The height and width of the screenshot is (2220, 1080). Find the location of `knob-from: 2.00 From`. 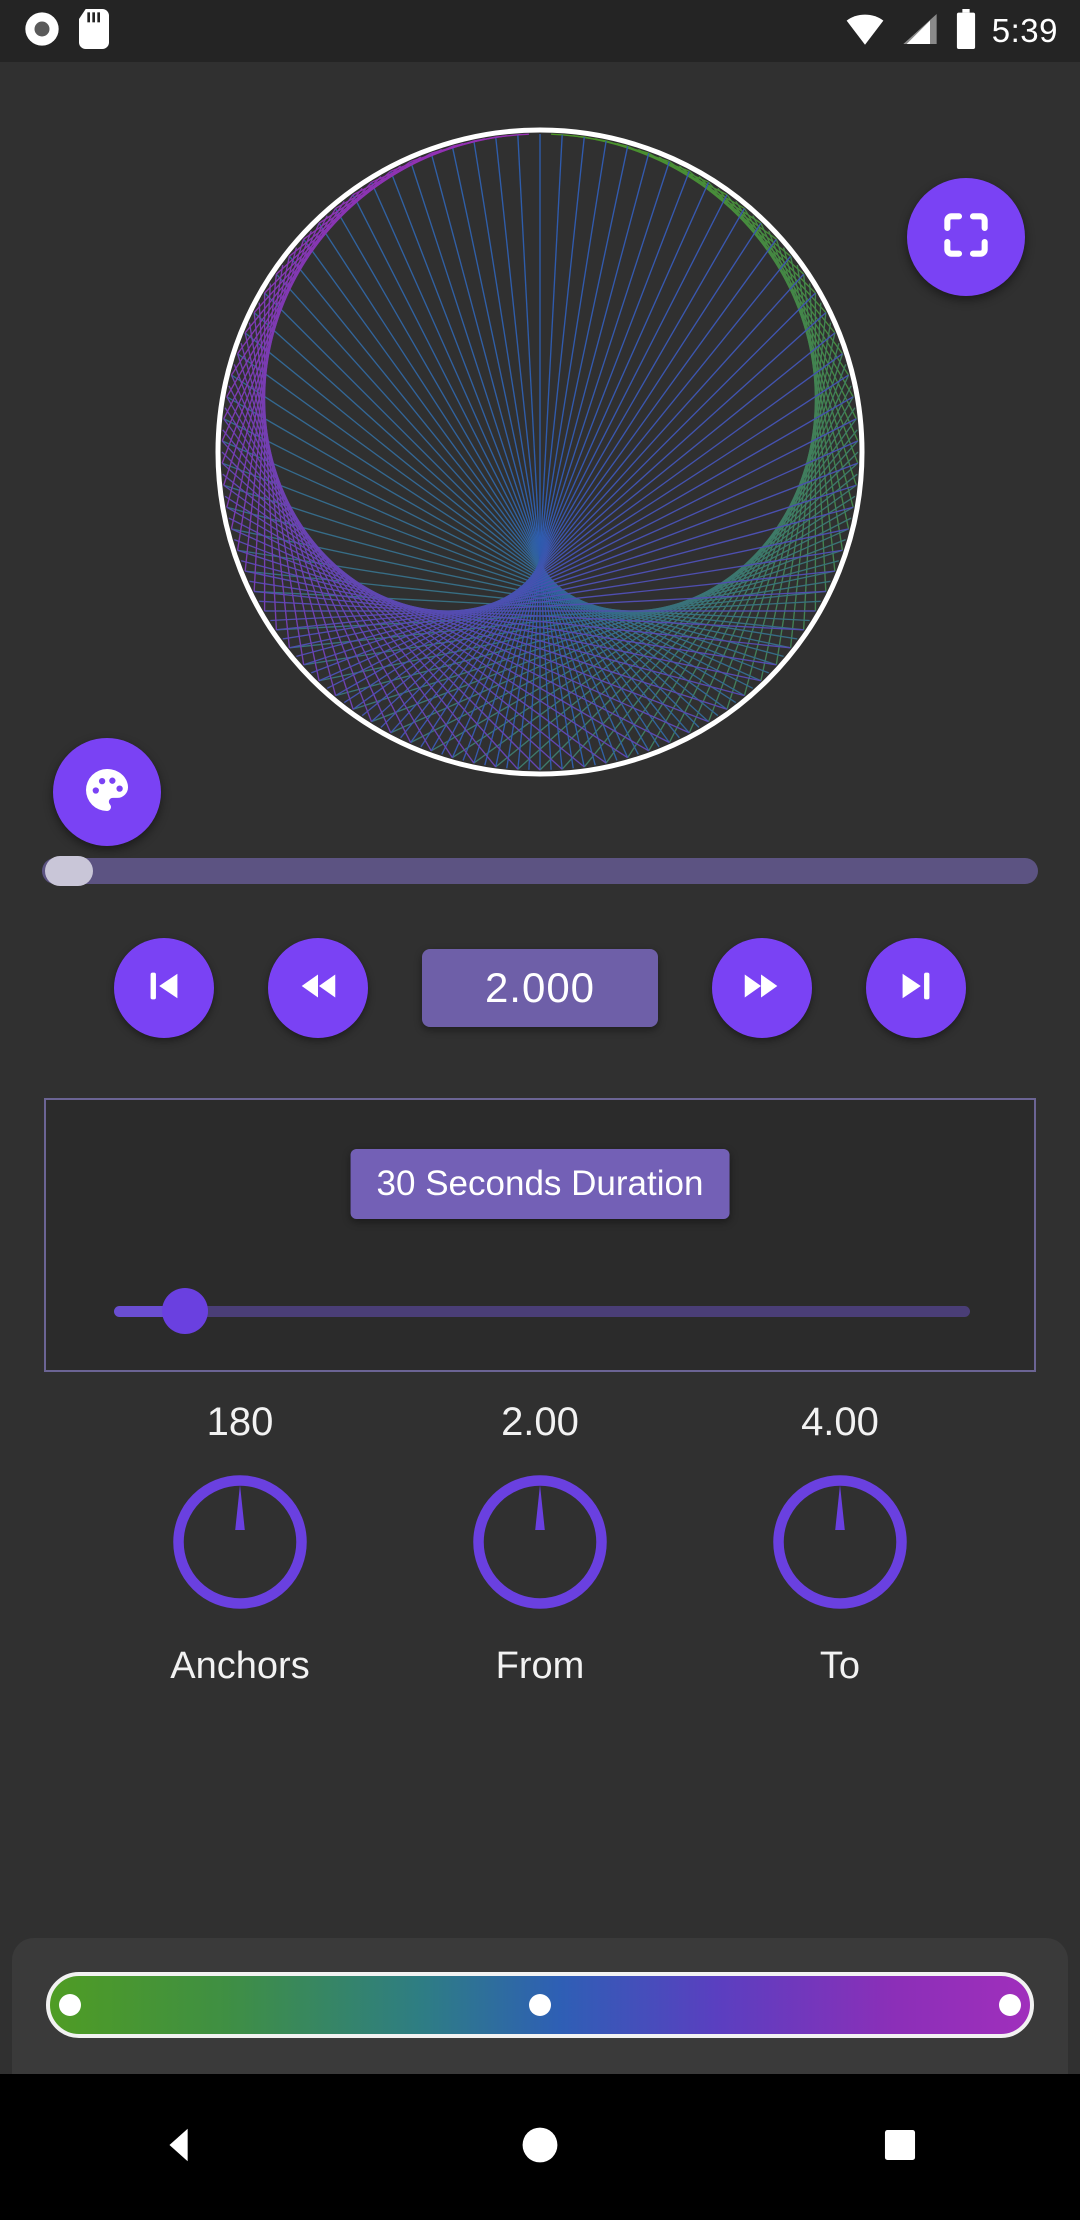

knob-from: 2.00 From is located at coordinates (540, 1590).